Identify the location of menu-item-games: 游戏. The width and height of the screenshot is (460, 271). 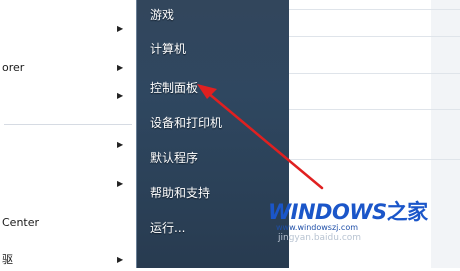
(213, 15).